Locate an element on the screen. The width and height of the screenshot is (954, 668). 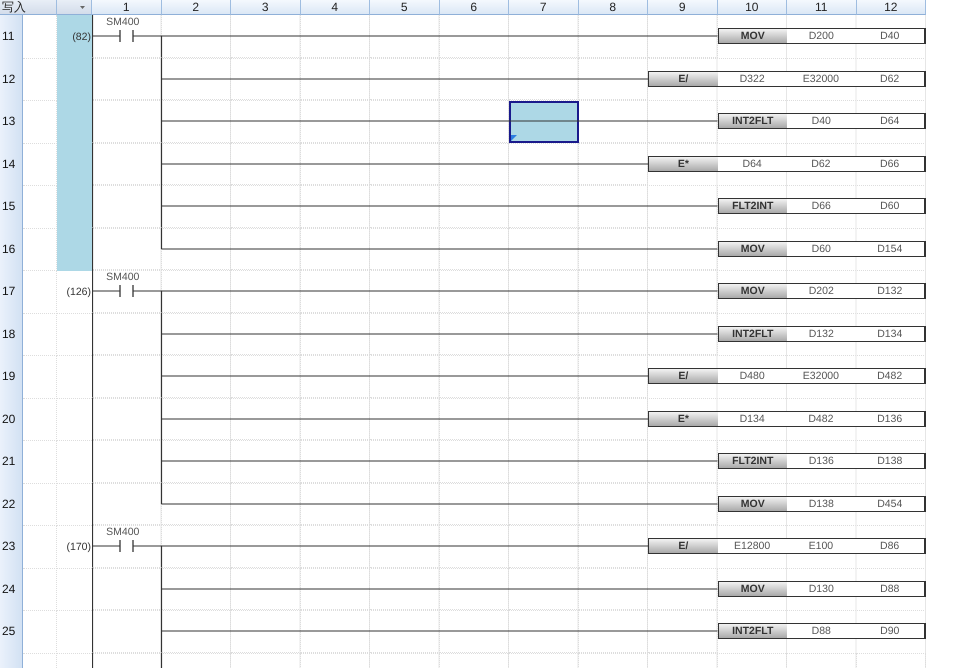
instruction-block: E* D64 D62 D66 is located at coordinates (787, 164).